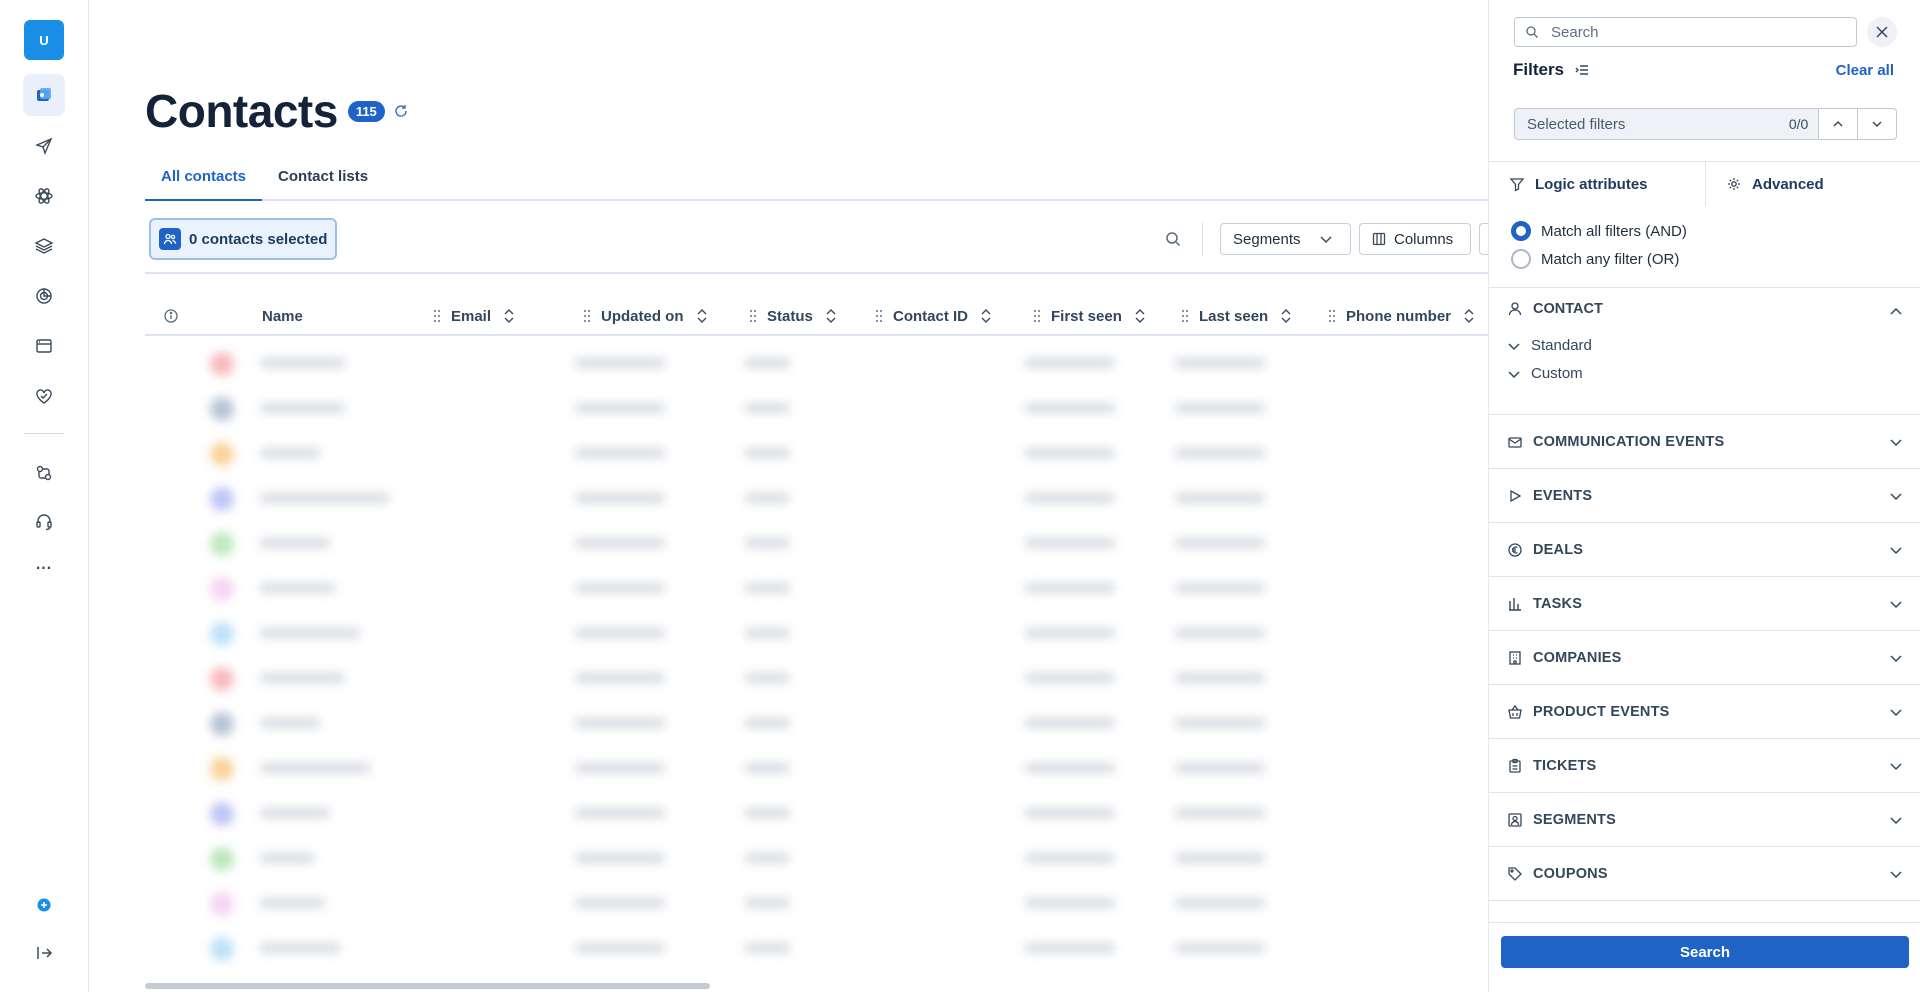 The image size is (1920, 992). I want to click on segment-icon, so click(1515, 820).